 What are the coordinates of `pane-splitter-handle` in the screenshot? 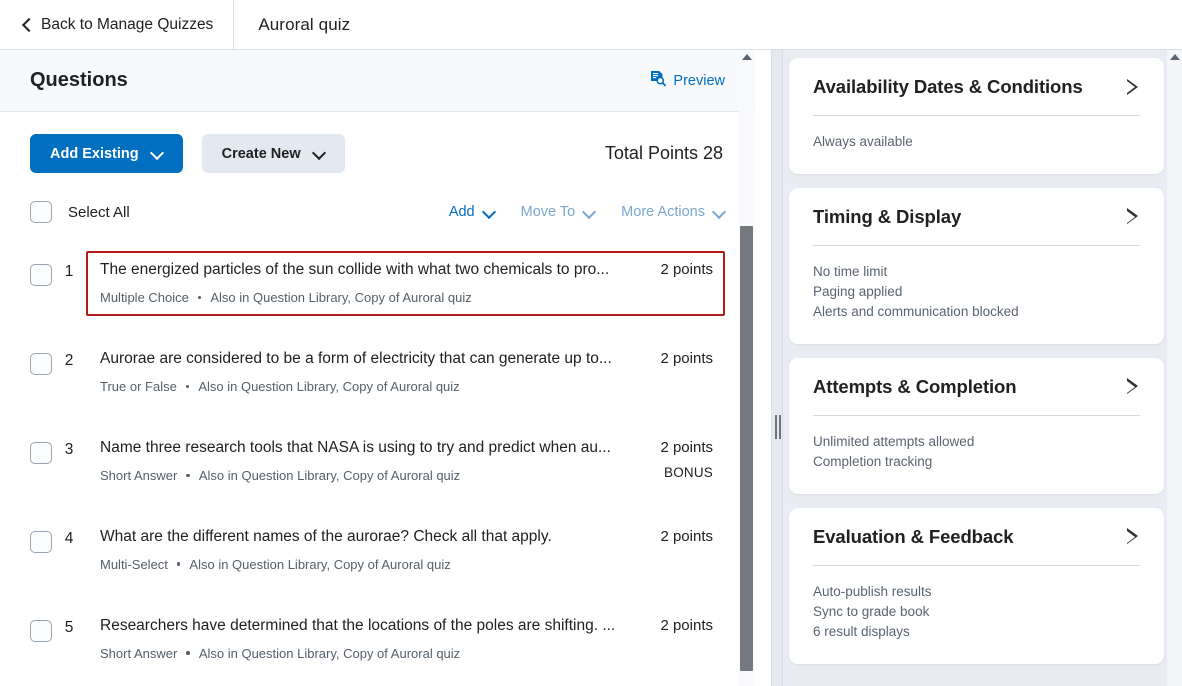 It's located at (777, 368).